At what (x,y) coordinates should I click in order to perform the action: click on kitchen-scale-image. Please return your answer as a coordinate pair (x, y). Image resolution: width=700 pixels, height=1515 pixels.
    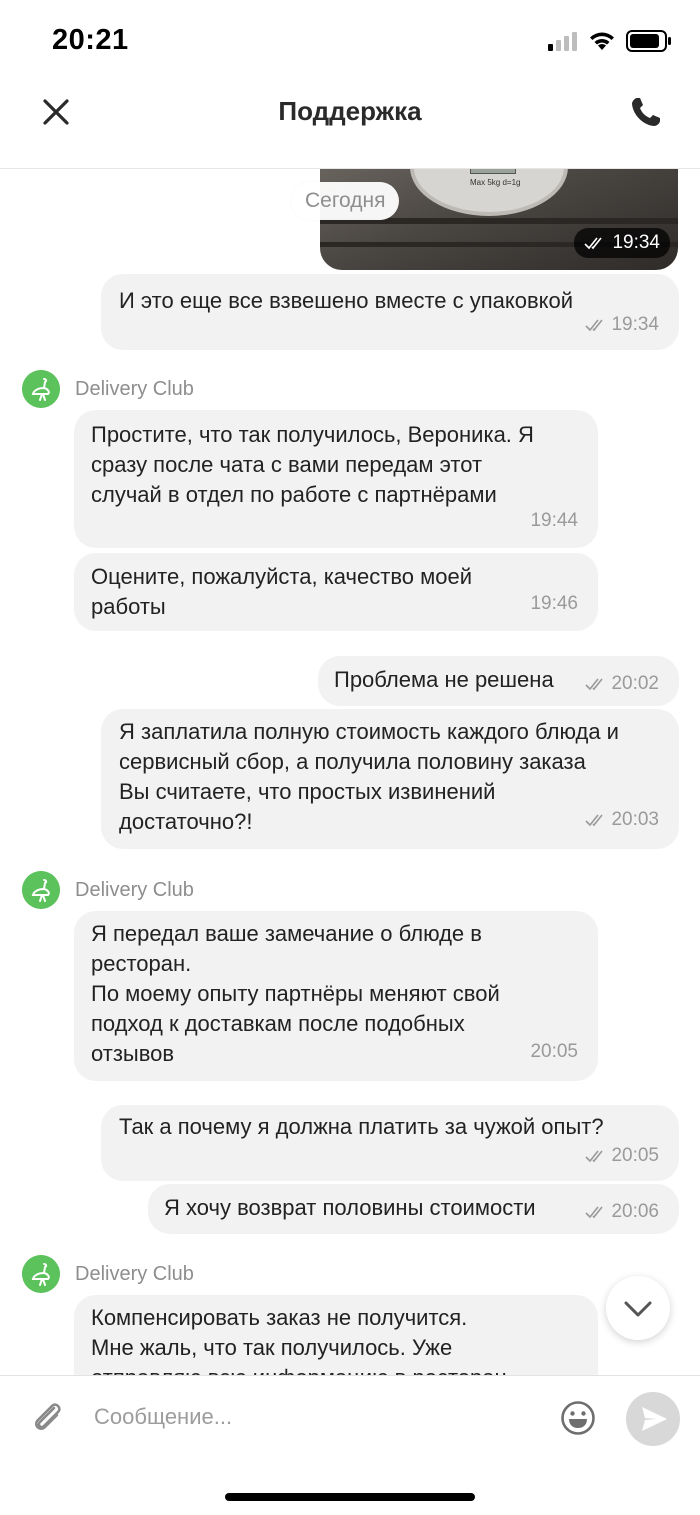
    Looking at the image, I should click on (489, 192).